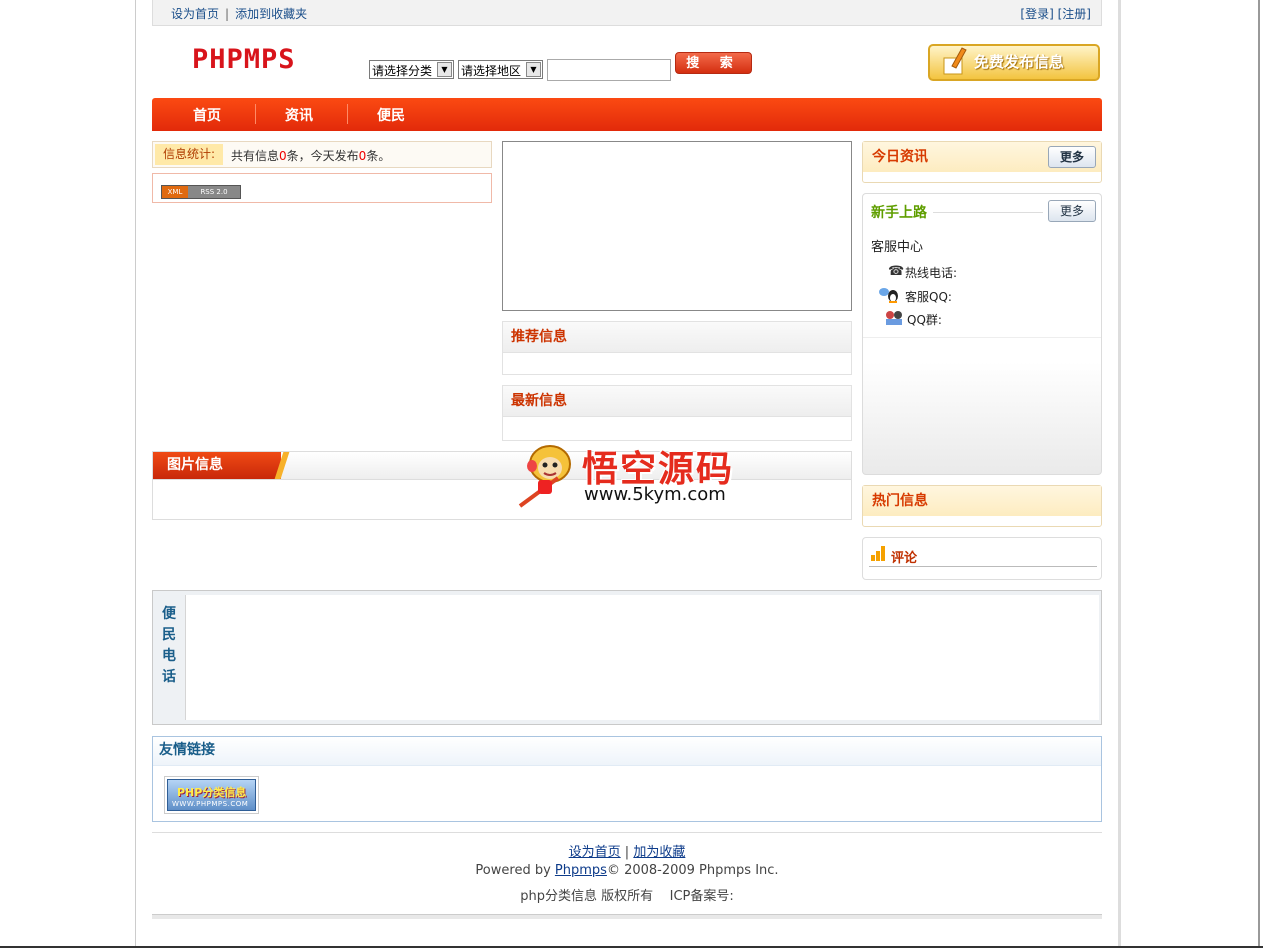  What do you see at coordinates (210, 804) in the screenshot?
I see `phpmps-logo-url: WWW.PHPMPS.COM` at bounding box center [210, 804].